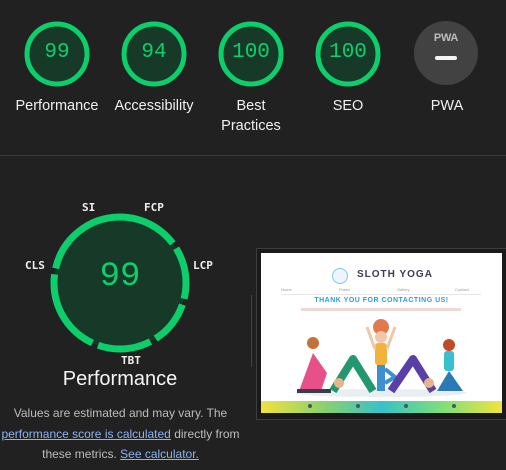  What do you see at coordinates (286, 289) in the screenshot?
I see `site-nav-item: Home` at bounding box center [286, 289].